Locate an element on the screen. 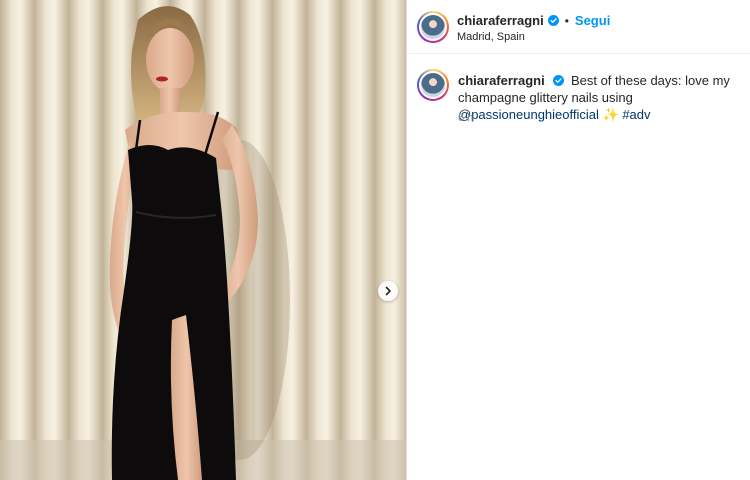  caption-avatar is located at coordinates (433, 85).